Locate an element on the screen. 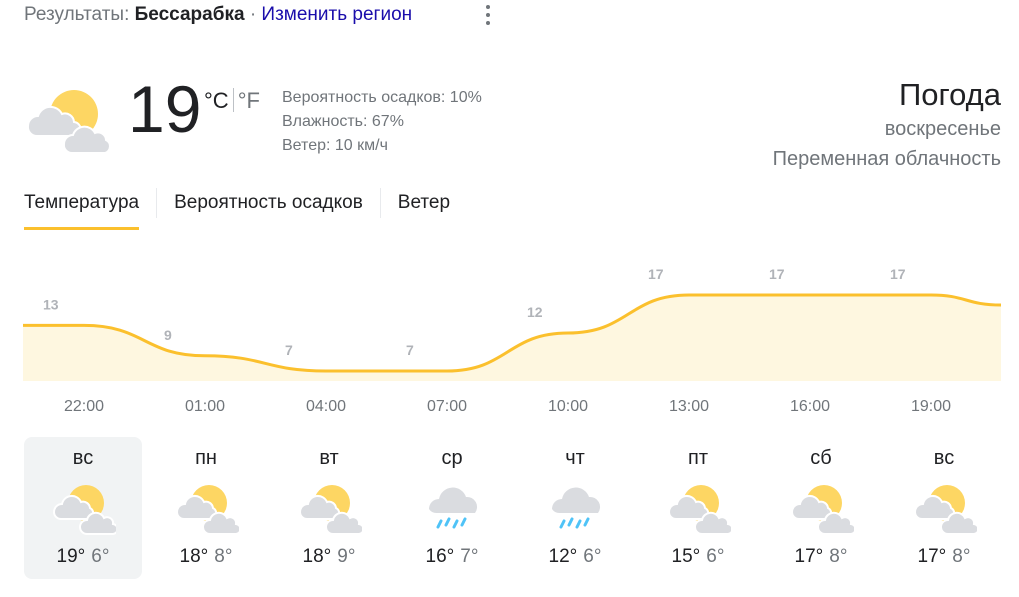  precipitation-chance: Вероятность осадков: 10% is located at coordinates (382, 97).